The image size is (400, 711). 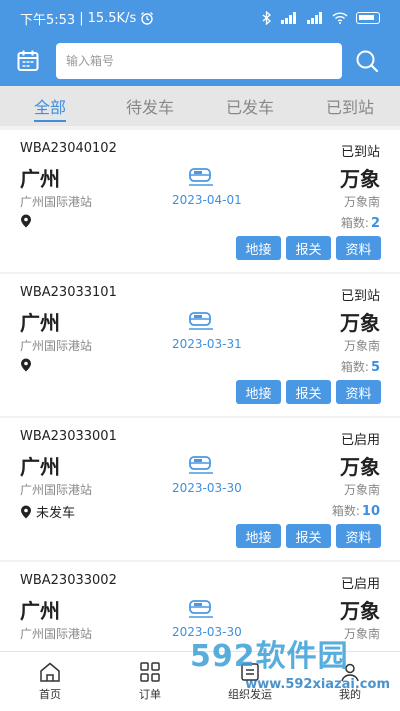 What do you see at coordinates (266, 18) in the screenshot?
I see `bluetooth-icon` at bounding box center [266, 18].